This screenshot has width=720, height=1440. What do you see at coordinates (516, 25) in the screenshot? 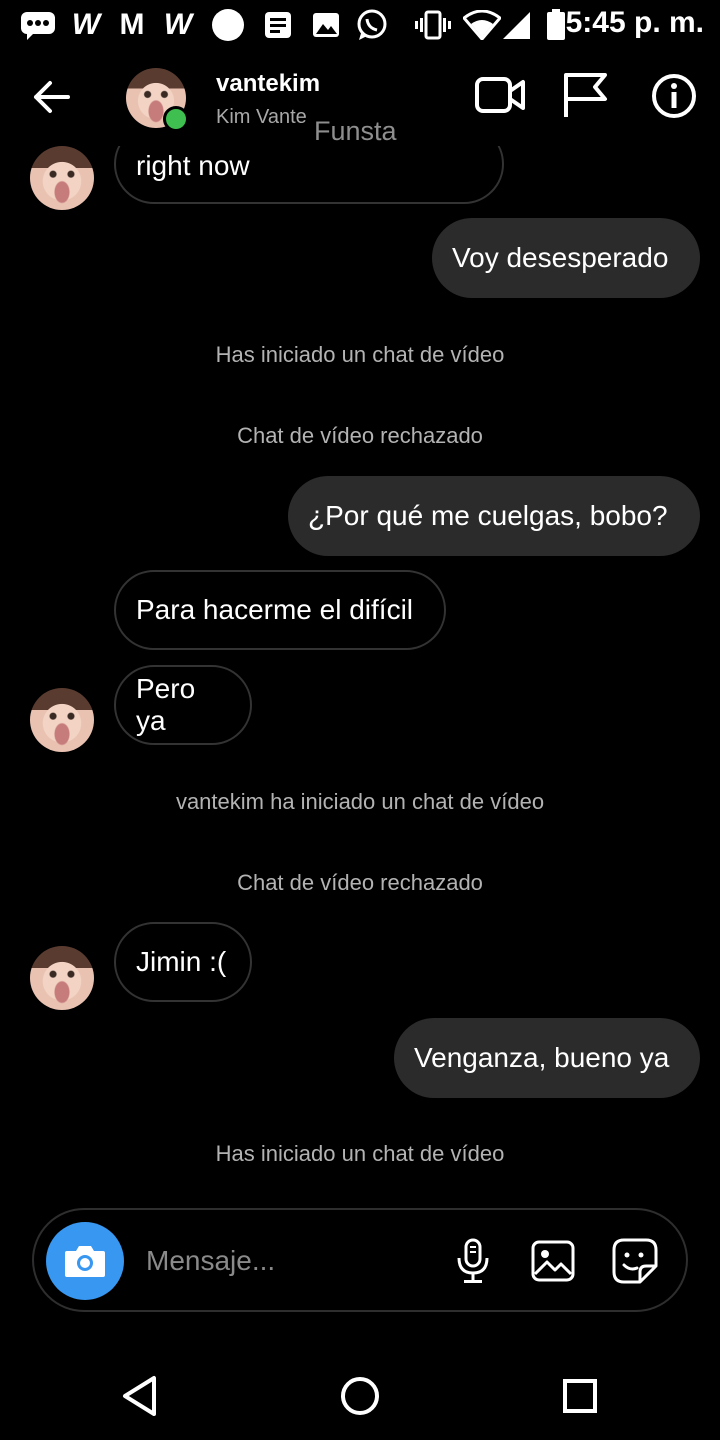
I see `signal-icon` at bounding box center [516, 25].